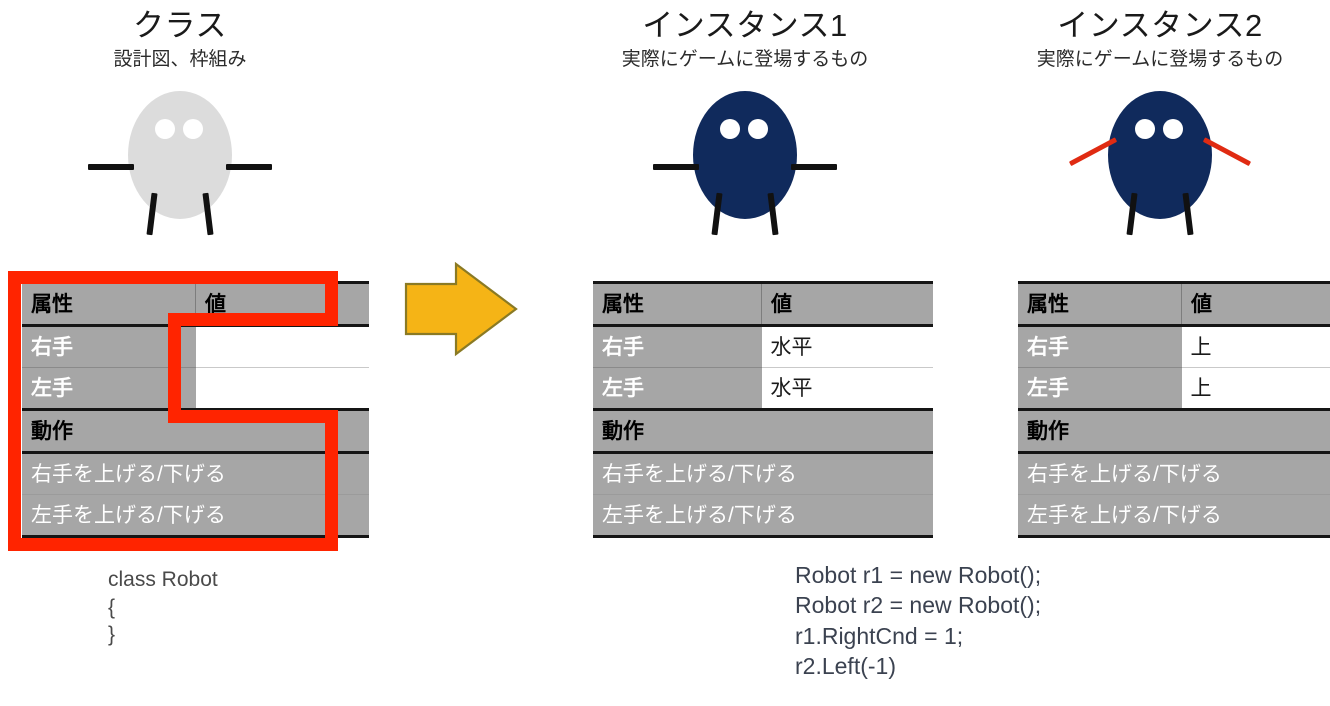  I want to click on instance2-column: インスタンス2 実際にゲームに登場するもの, so click(1152, 118).